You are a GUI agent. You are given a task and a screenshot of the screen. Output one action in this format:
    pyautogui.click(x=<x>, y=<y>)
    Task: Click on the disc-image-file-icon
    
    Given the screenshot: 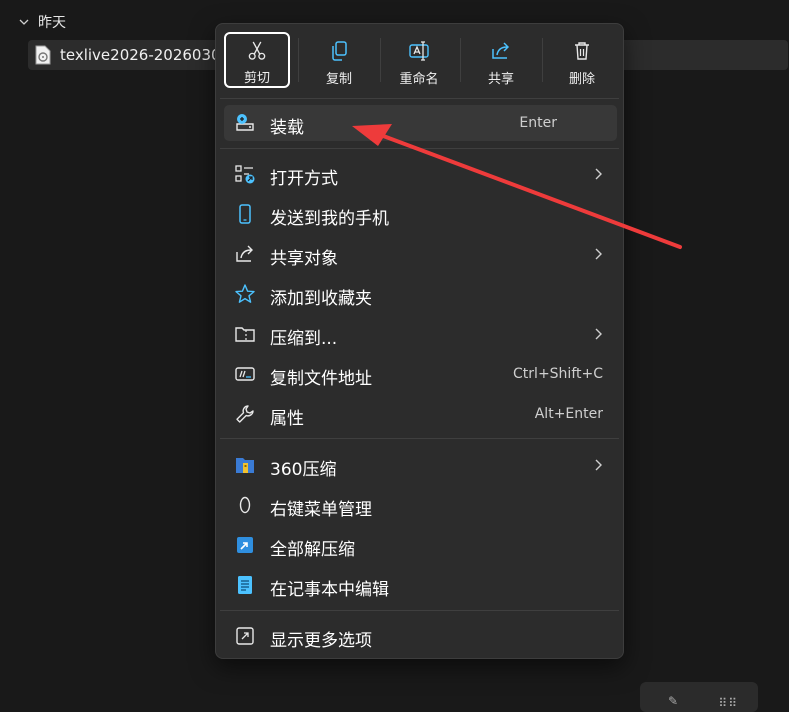 What is the action you would take?
    pyautogui.click(x=43, y=55)
    